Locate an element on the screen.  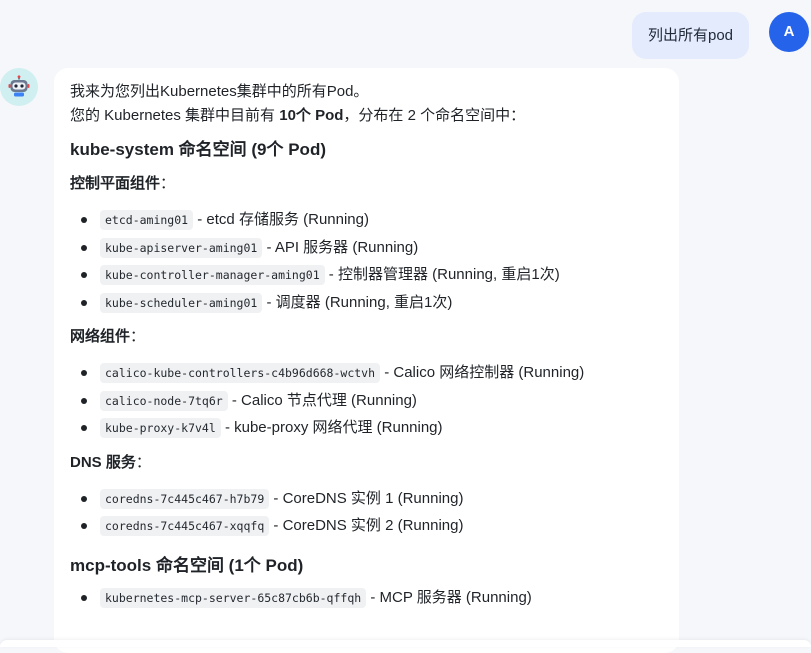
pod-desc: - etcd 存储服务 (Running) is located at coordinates (281, 219).